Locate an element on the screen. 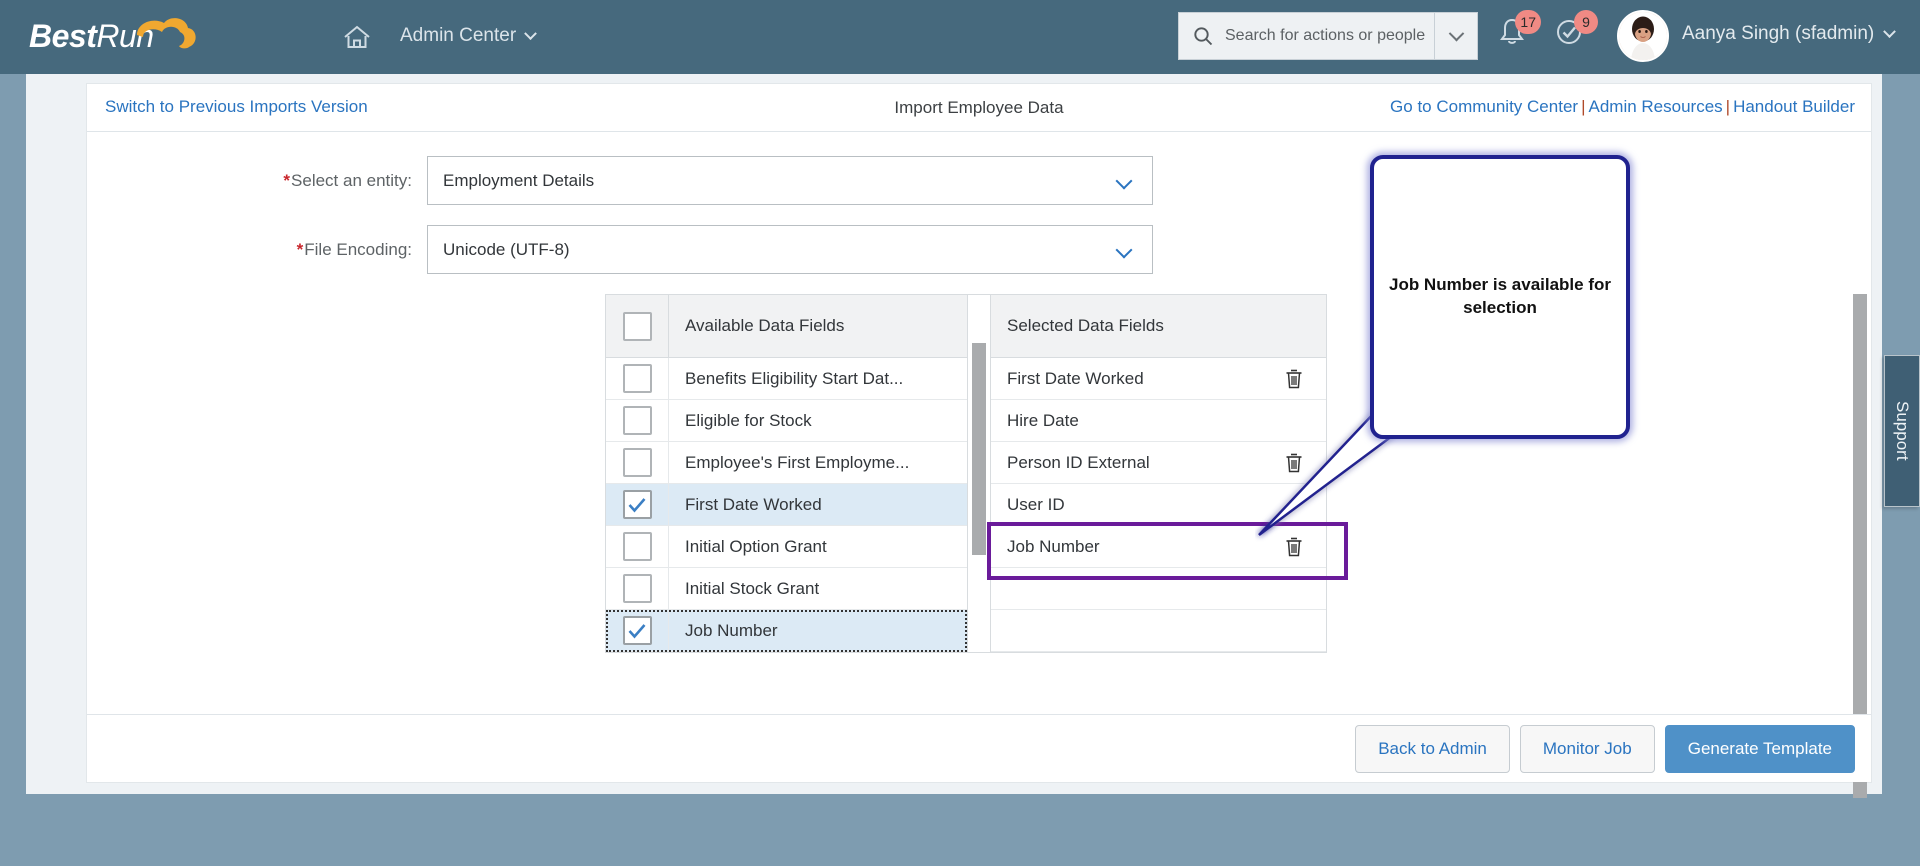 The width and height of the screenshot is (1920, 866). encoding-label-text: File Encoding: is located at coordinates (358, 249).